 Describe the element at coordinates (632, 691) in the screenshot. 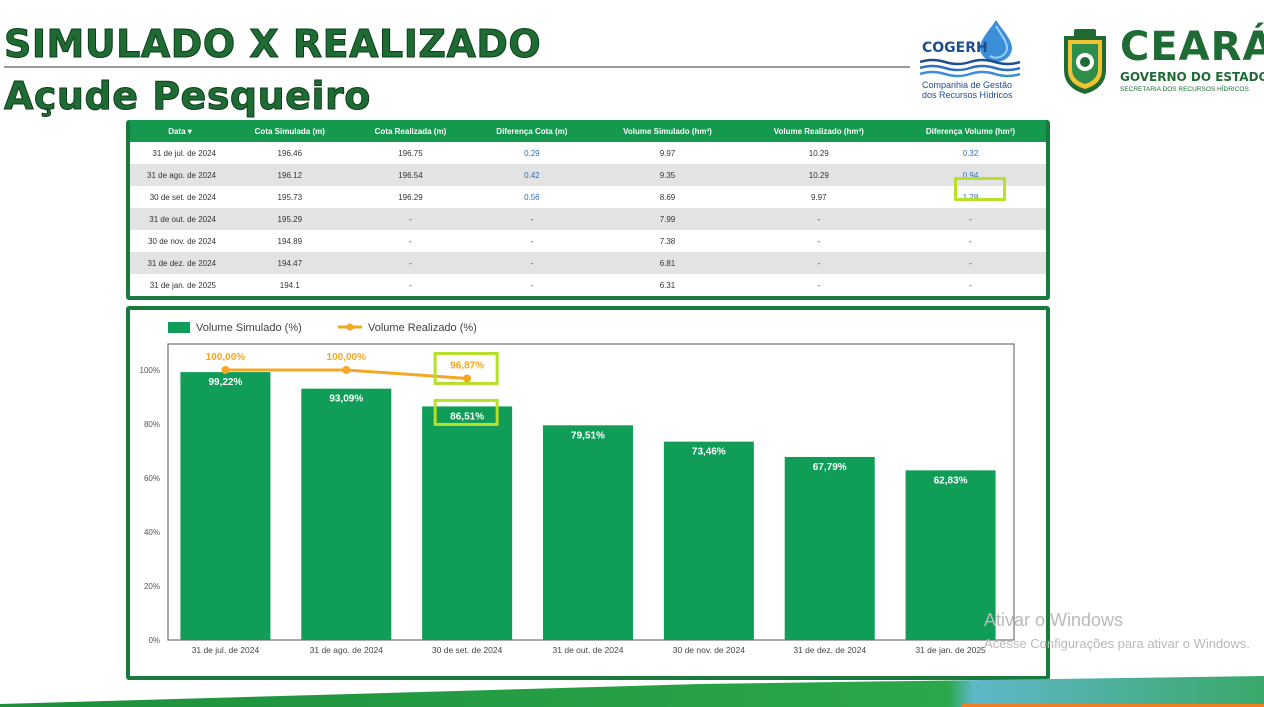

I see `bottom-decorative-band` at that location.